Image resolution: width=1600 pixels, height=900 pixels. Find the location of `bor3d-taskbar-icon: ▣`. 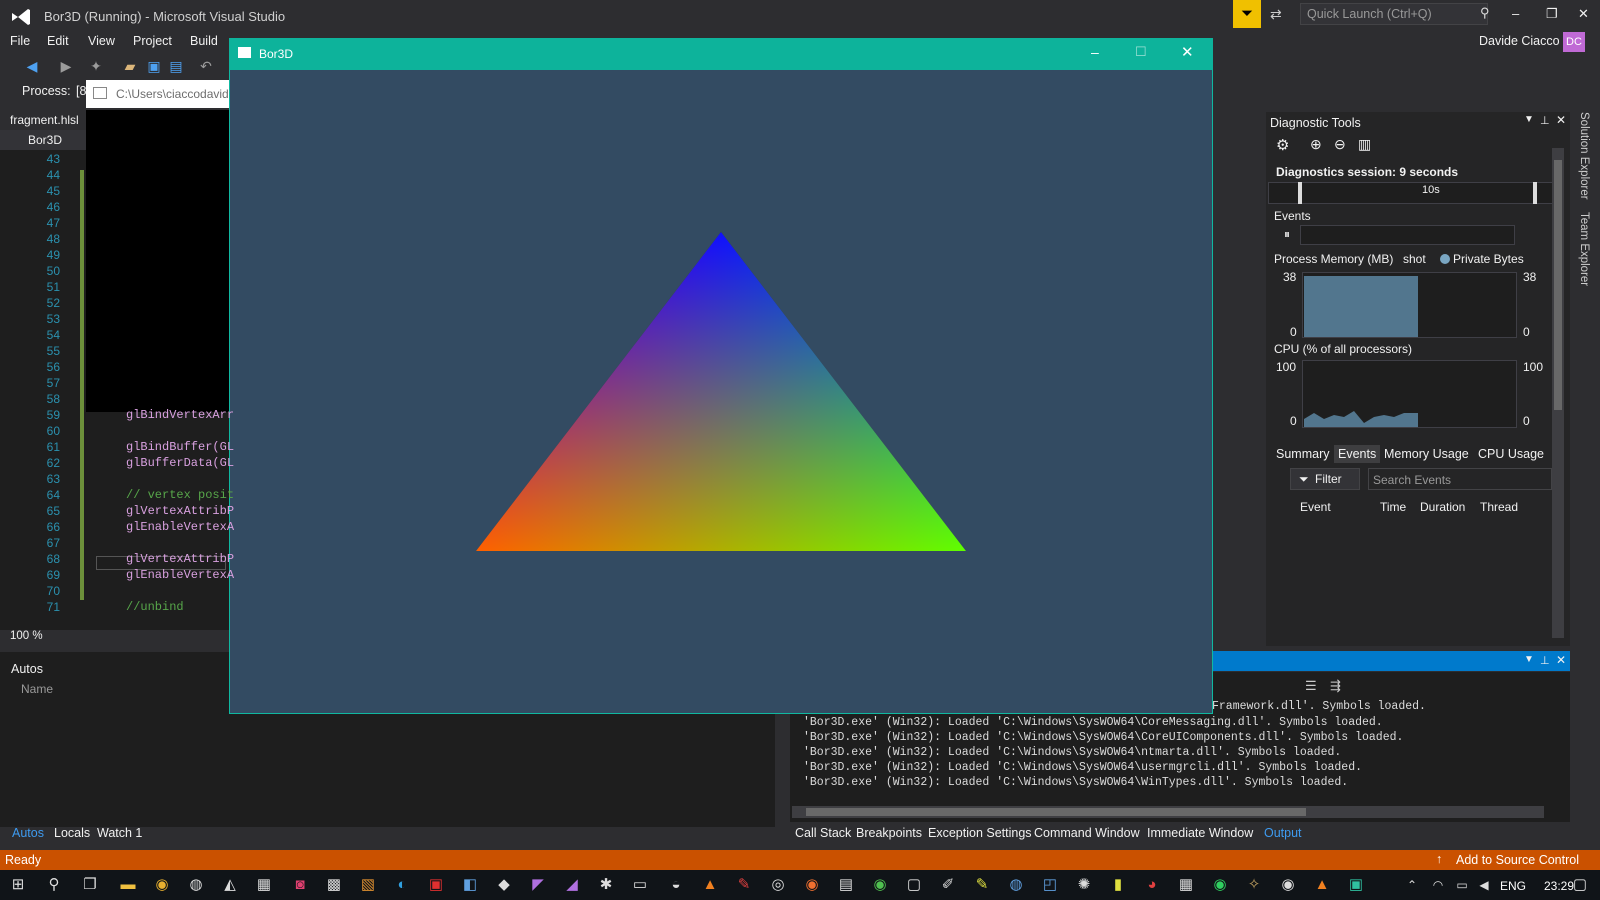

bor3d-taskbar-icon: ▣ is located at coordinates (1356, 885).